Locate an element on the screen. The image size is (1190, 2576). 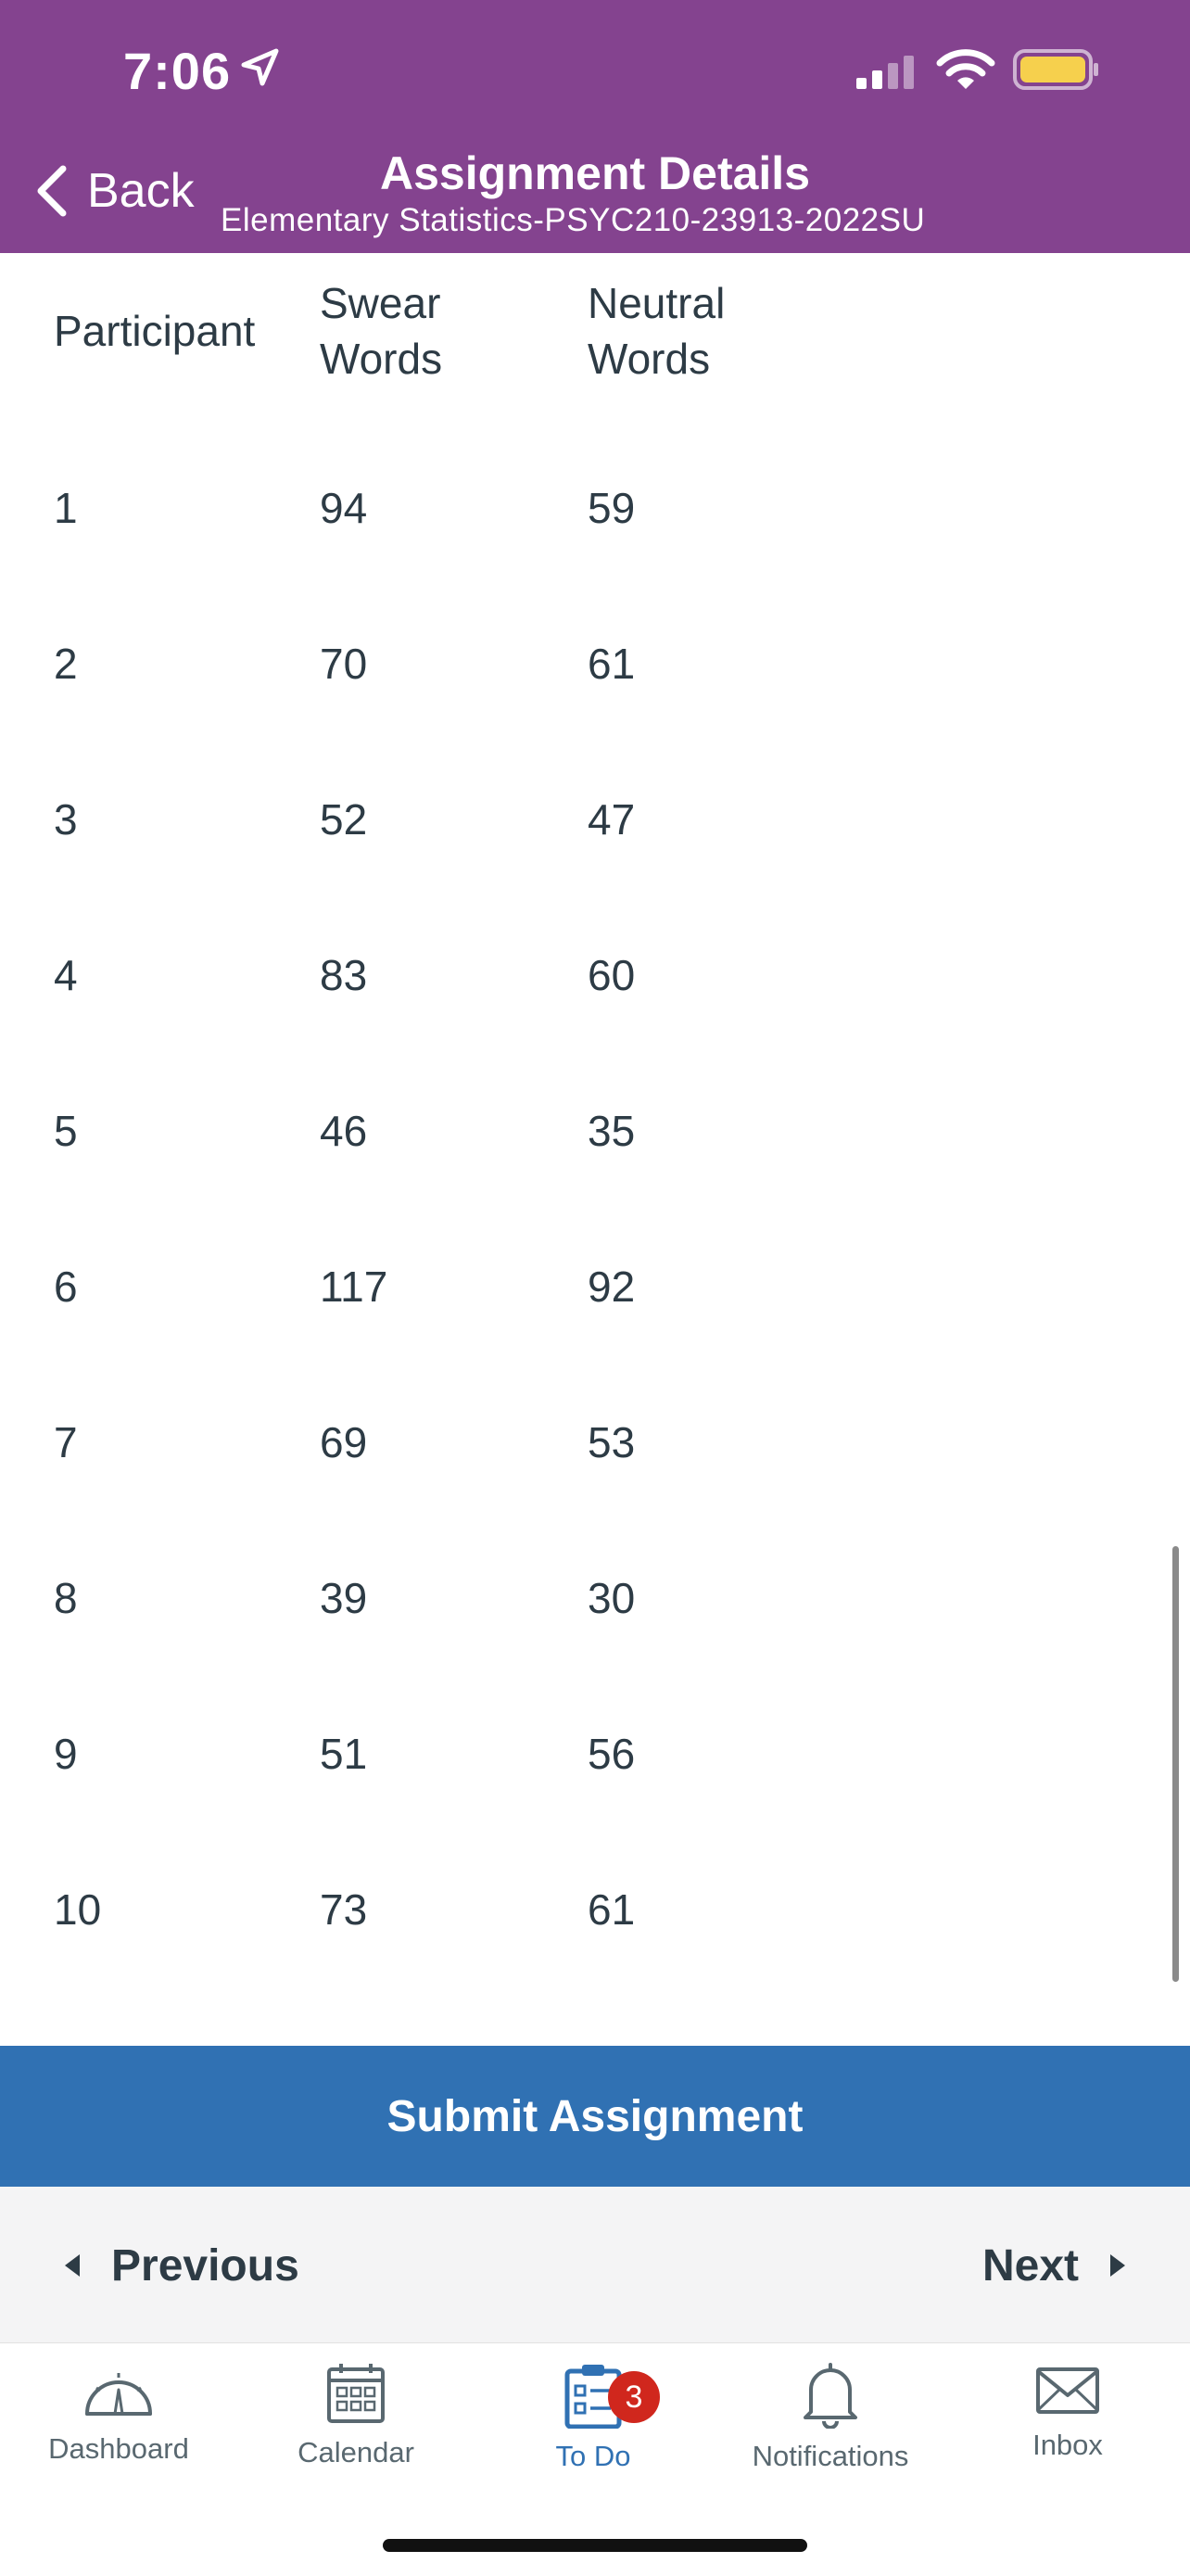
next-label: Next is located at coordinates (1030, 2265).